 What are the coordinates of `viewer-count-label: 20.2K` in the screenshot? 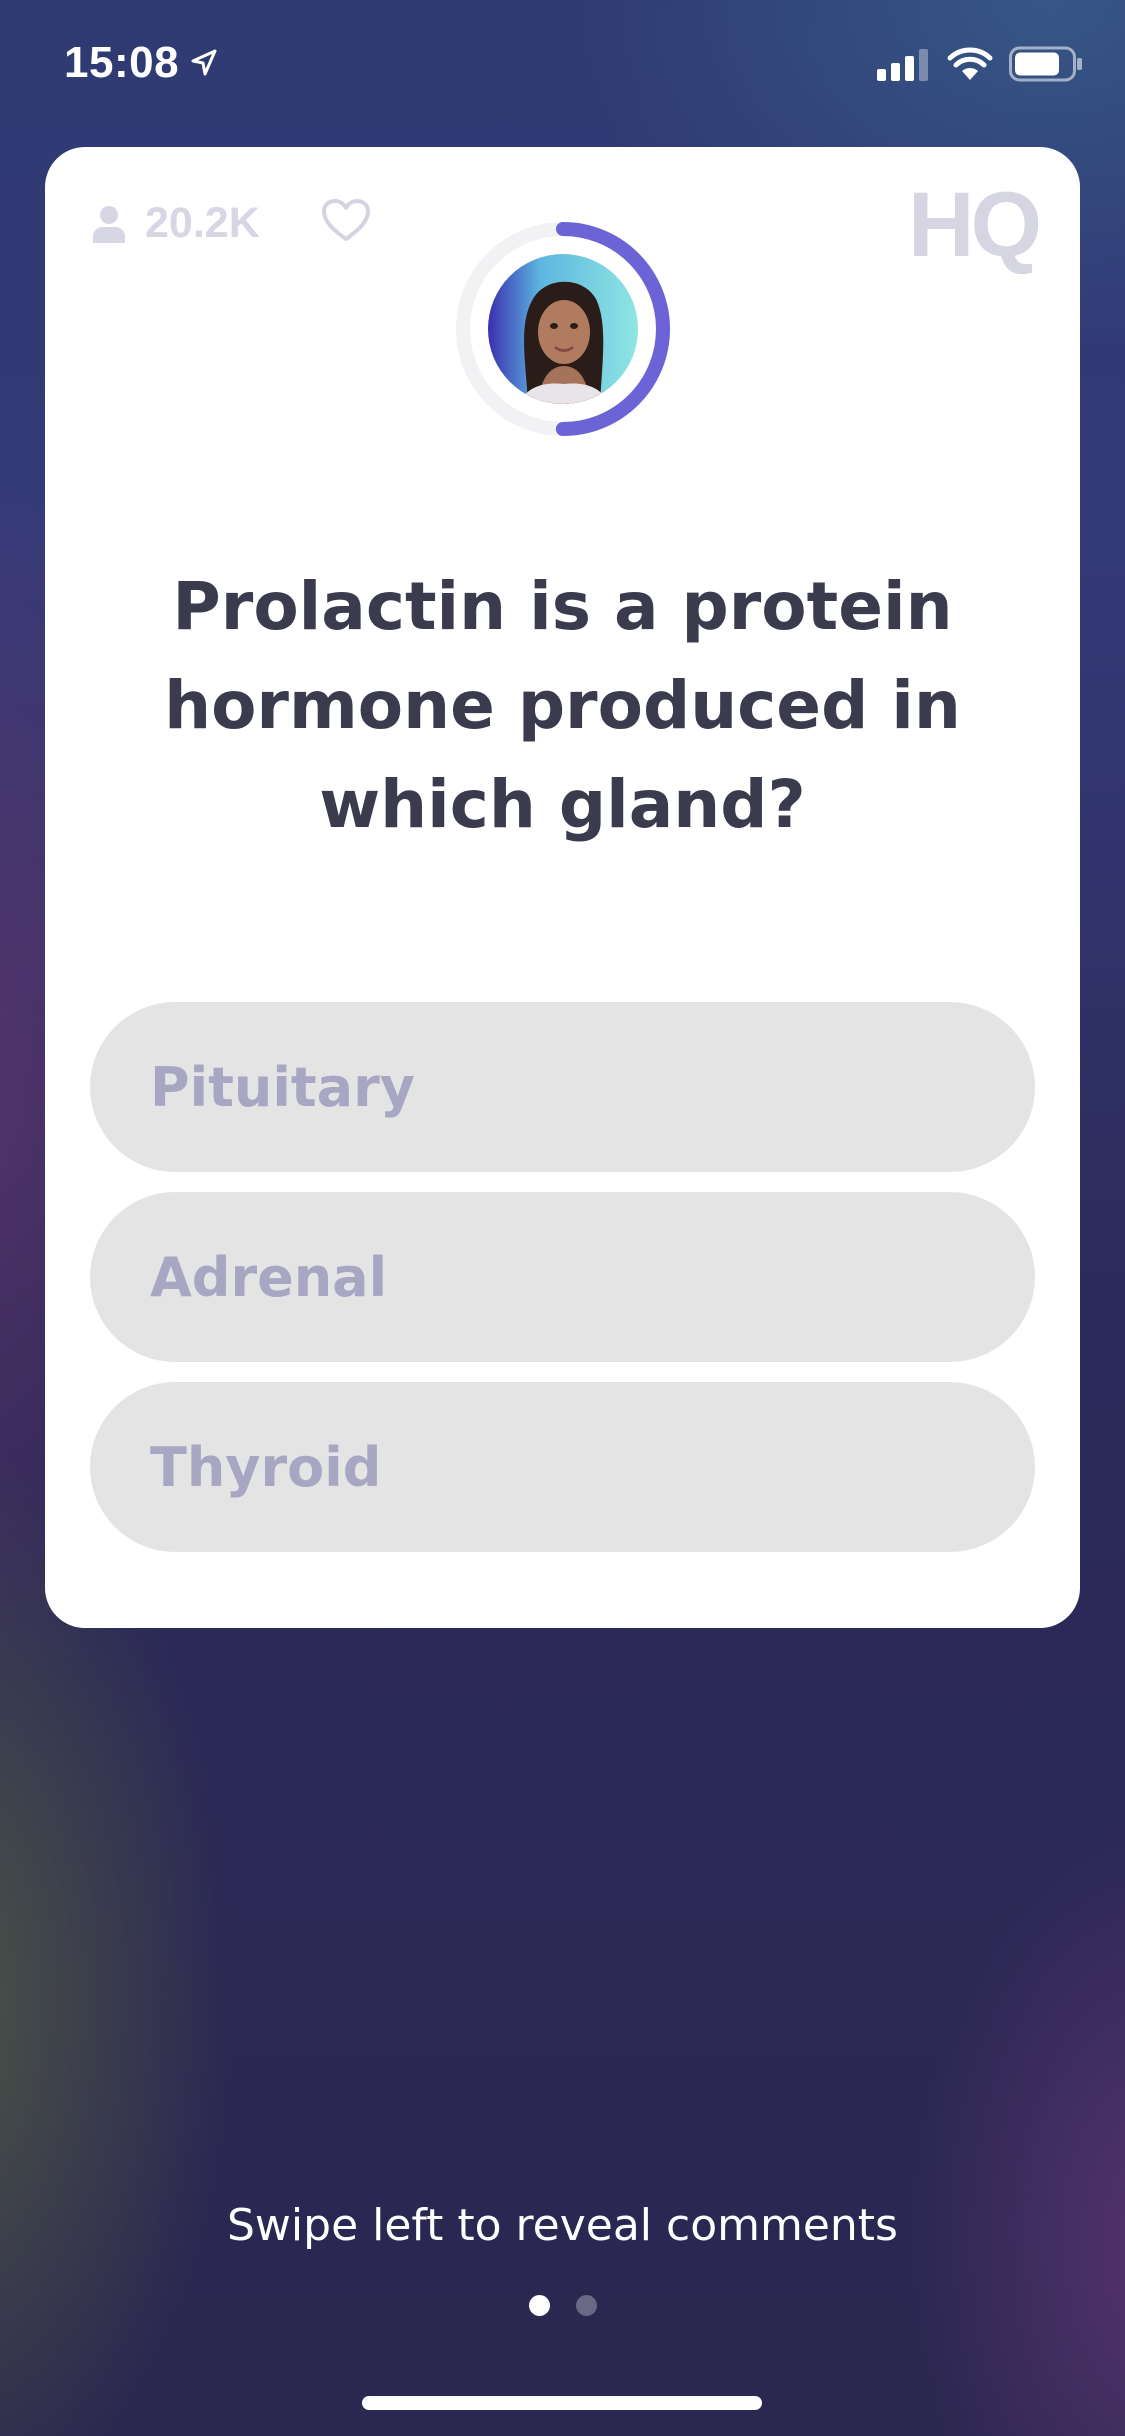 It's located at (202, 223).